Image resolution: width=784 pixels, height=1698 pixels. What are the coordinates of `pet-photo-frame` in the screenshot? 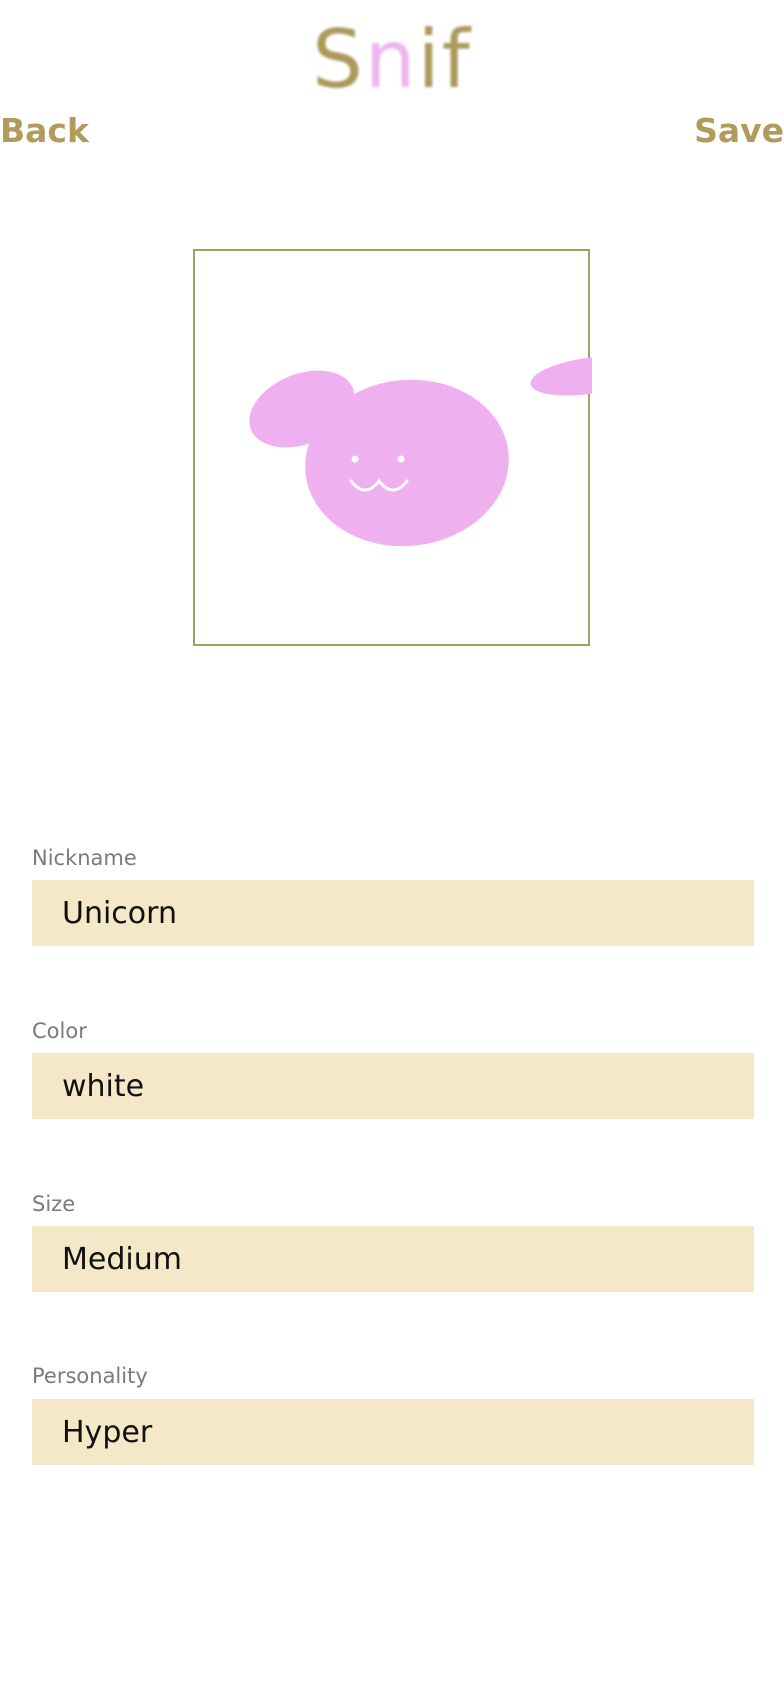 It's located at (392, 447).